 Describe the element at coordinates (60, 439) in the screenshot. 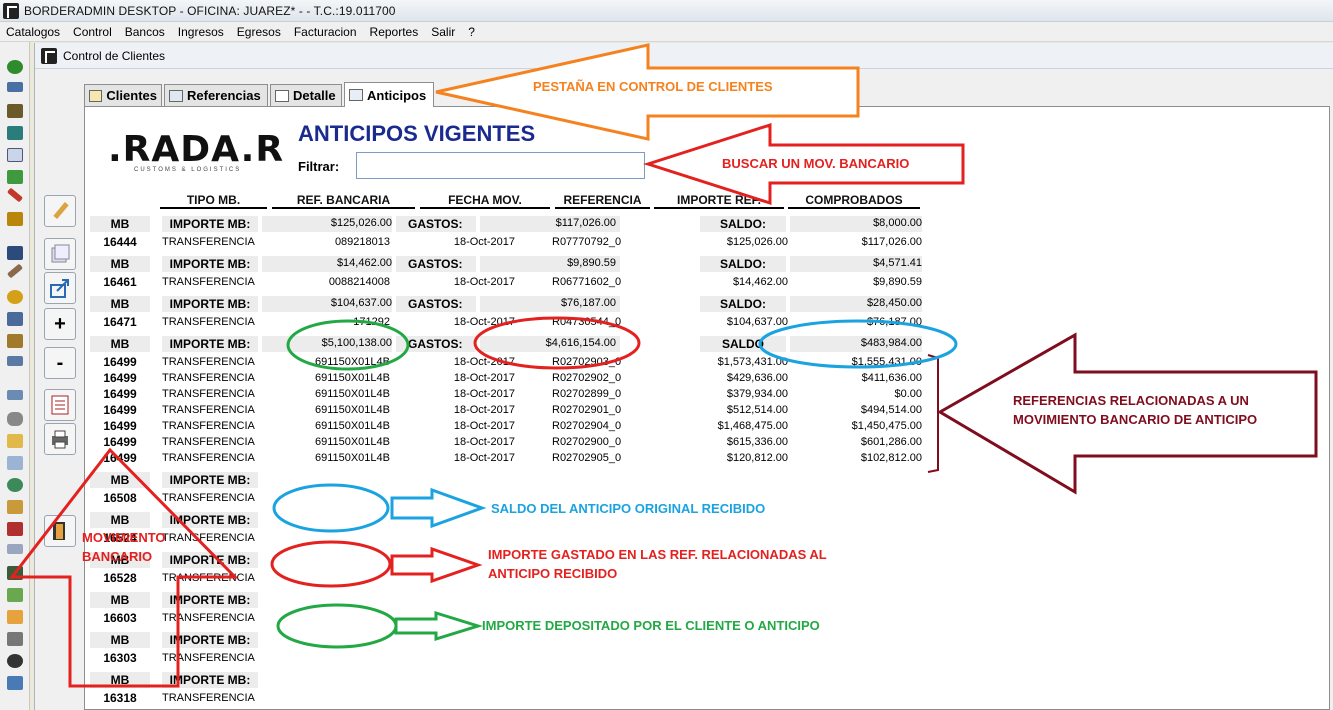

I see `print-button` at that location.